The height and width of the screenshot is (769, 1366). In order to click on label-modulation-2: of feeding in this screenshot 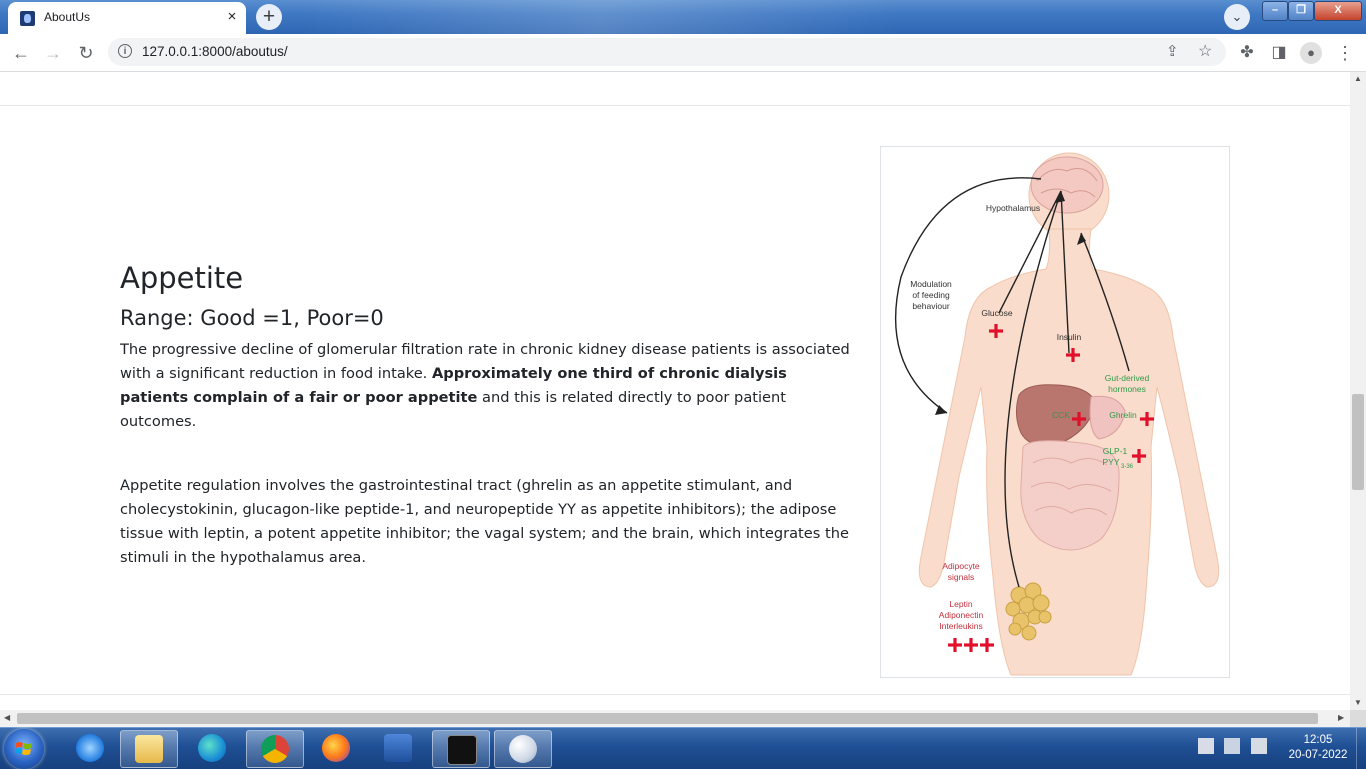, I will do `click(931, 295)`.